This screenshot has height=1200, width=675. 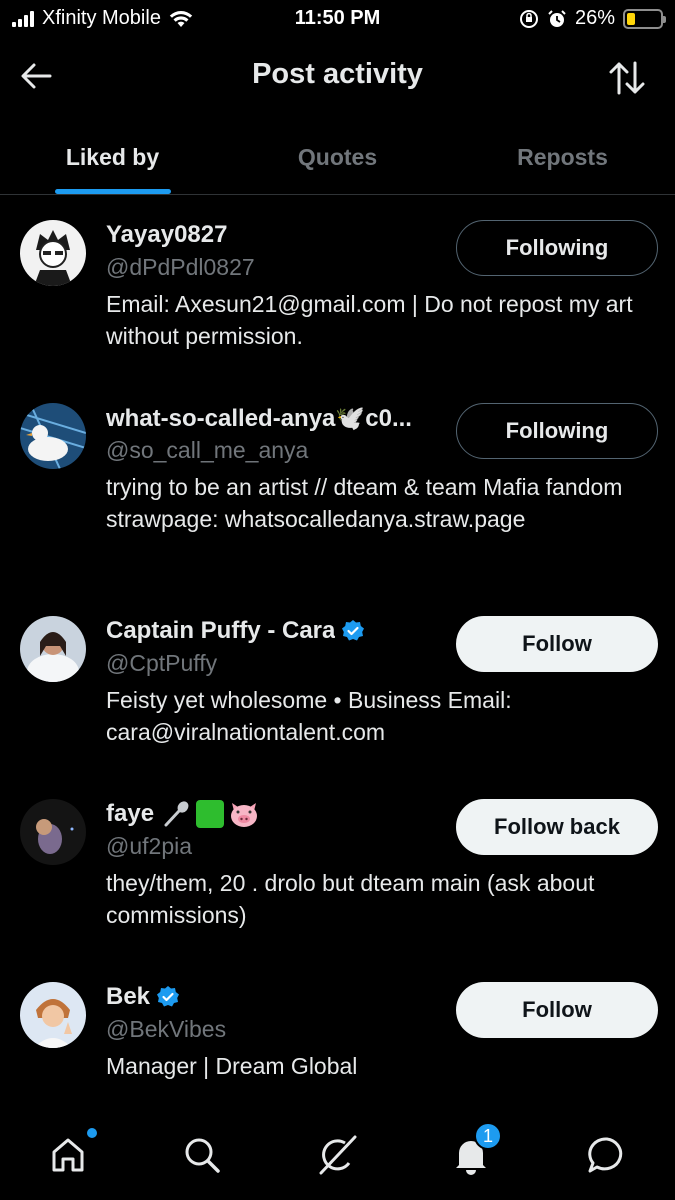 I want to click on home-icon, so click(x=68, y=1155).